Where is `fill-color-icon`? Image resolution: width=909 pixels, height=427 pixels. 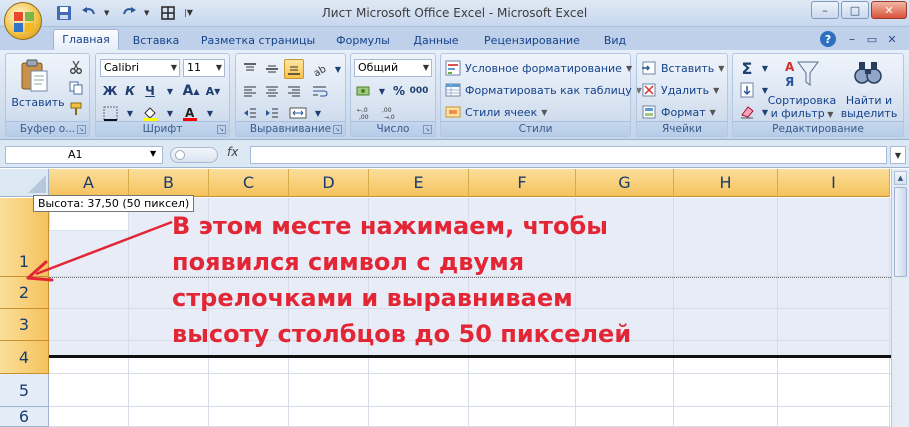
fill-color-icon is located at coordinates (150, 113).